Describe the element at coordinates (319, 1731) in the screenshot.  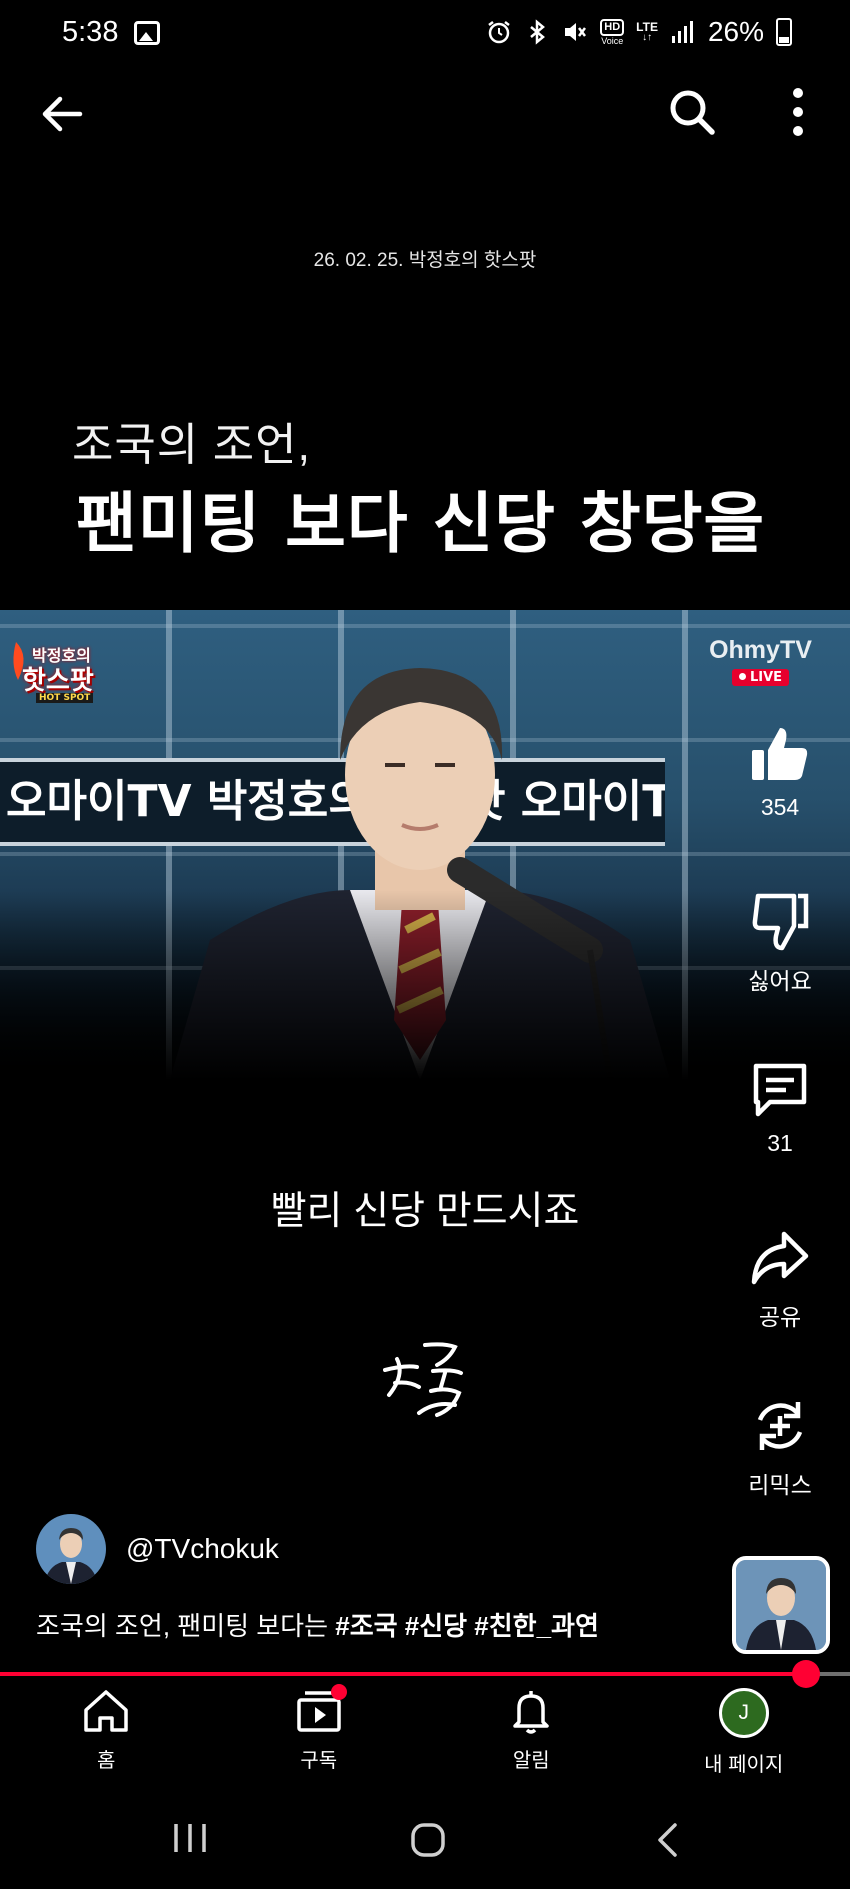
I see `nav-subscriptions: 구독` at that location.